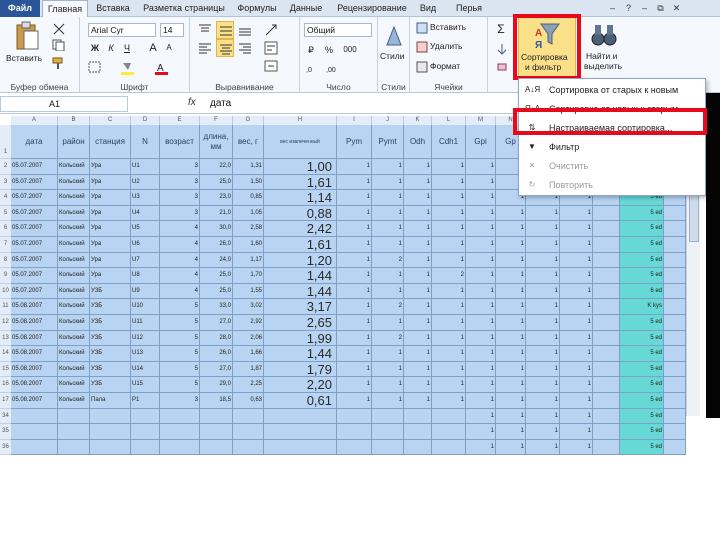 This screenshot has height=540, width=720. I want to click on row-header: 13, so click(5, 338).